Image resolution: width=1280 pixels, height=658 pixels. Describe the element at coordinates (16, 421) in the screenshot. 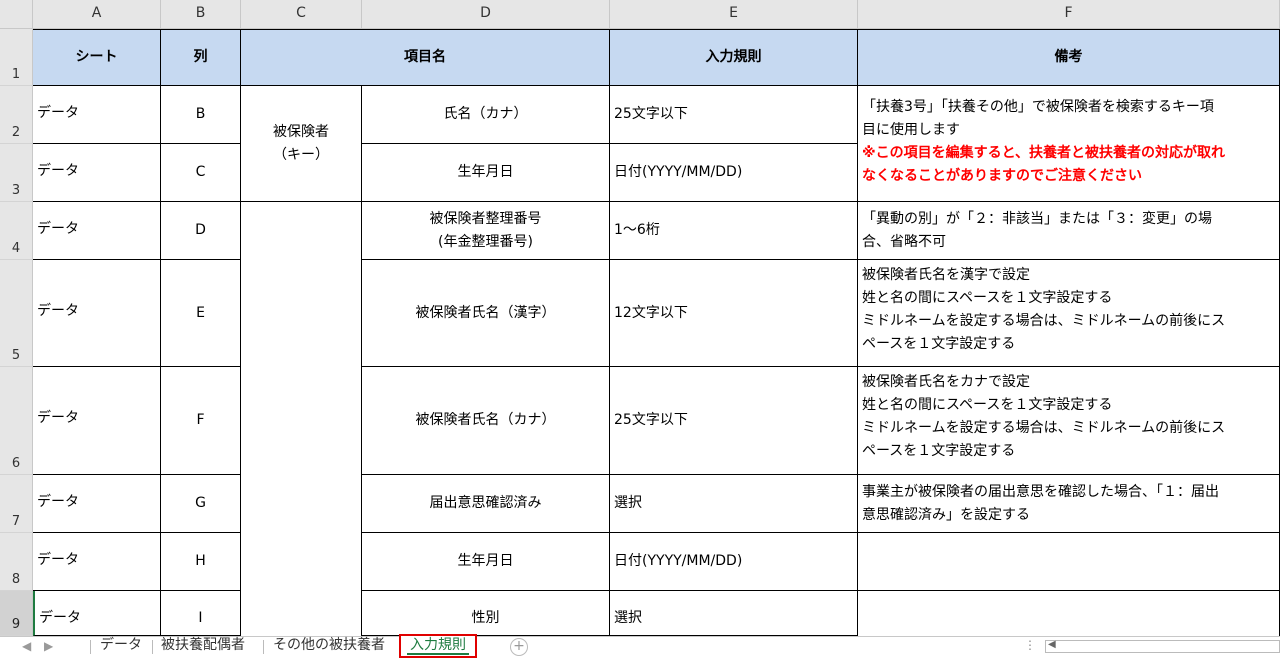

I see `row-header-6: 6` at that location.